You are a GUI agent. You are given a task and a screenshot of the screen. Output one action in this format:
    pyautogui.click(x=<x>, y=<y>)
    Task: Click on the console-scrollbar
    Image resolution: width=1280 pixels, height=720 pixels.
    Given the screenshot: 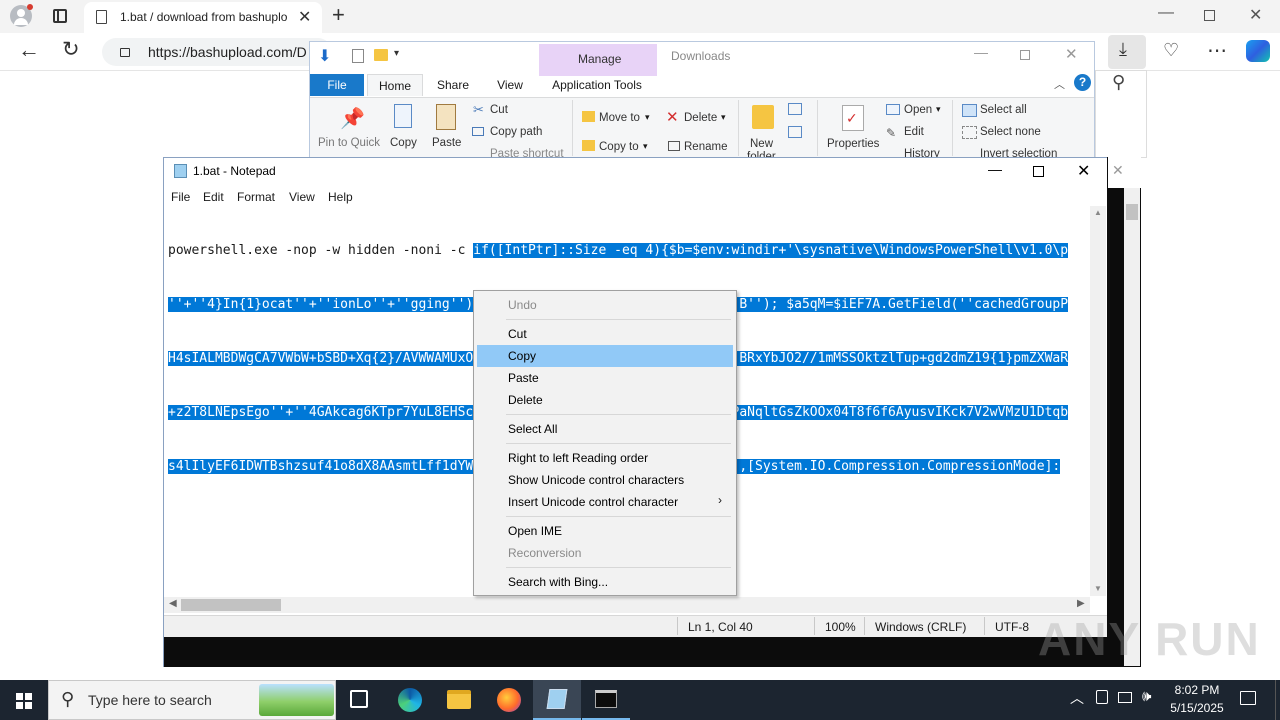 What is the action you would take?
    pyautogui.click(x=1132, y=427)
    